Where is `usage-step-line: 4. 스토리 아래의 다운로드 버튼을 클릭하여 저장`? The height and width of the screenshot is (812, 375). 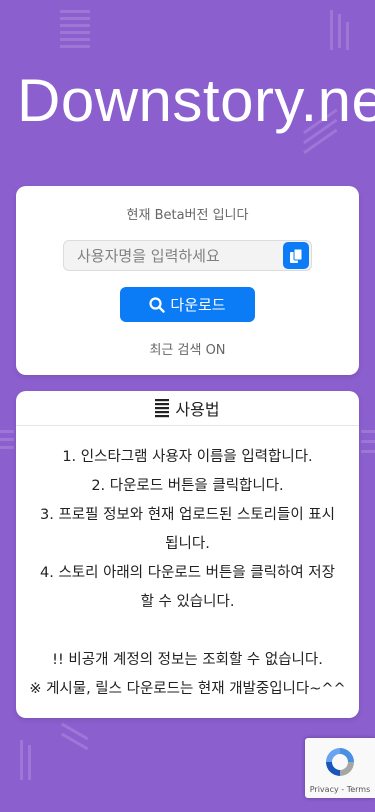 usage-step-line: 4. 스토리 아래의 다운로드 버튼을 클릭하여 저장 is located at coordinates (187, 573).